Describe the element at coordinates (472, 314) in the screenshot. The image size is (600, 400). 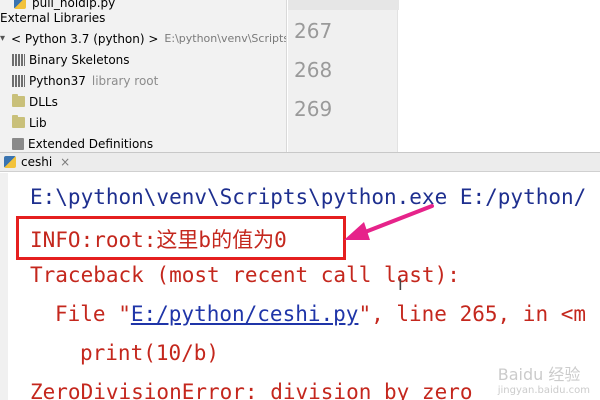
I see `file-suffix: ", line 265, in <m` at that location.